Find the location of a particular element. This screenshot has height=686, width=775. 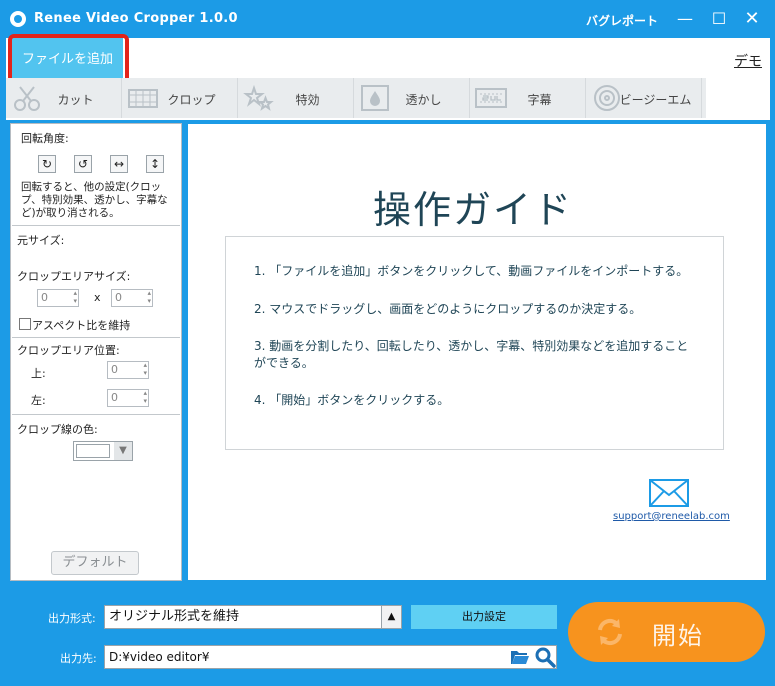

tab-label: カット is located at coordinates (75, 100).